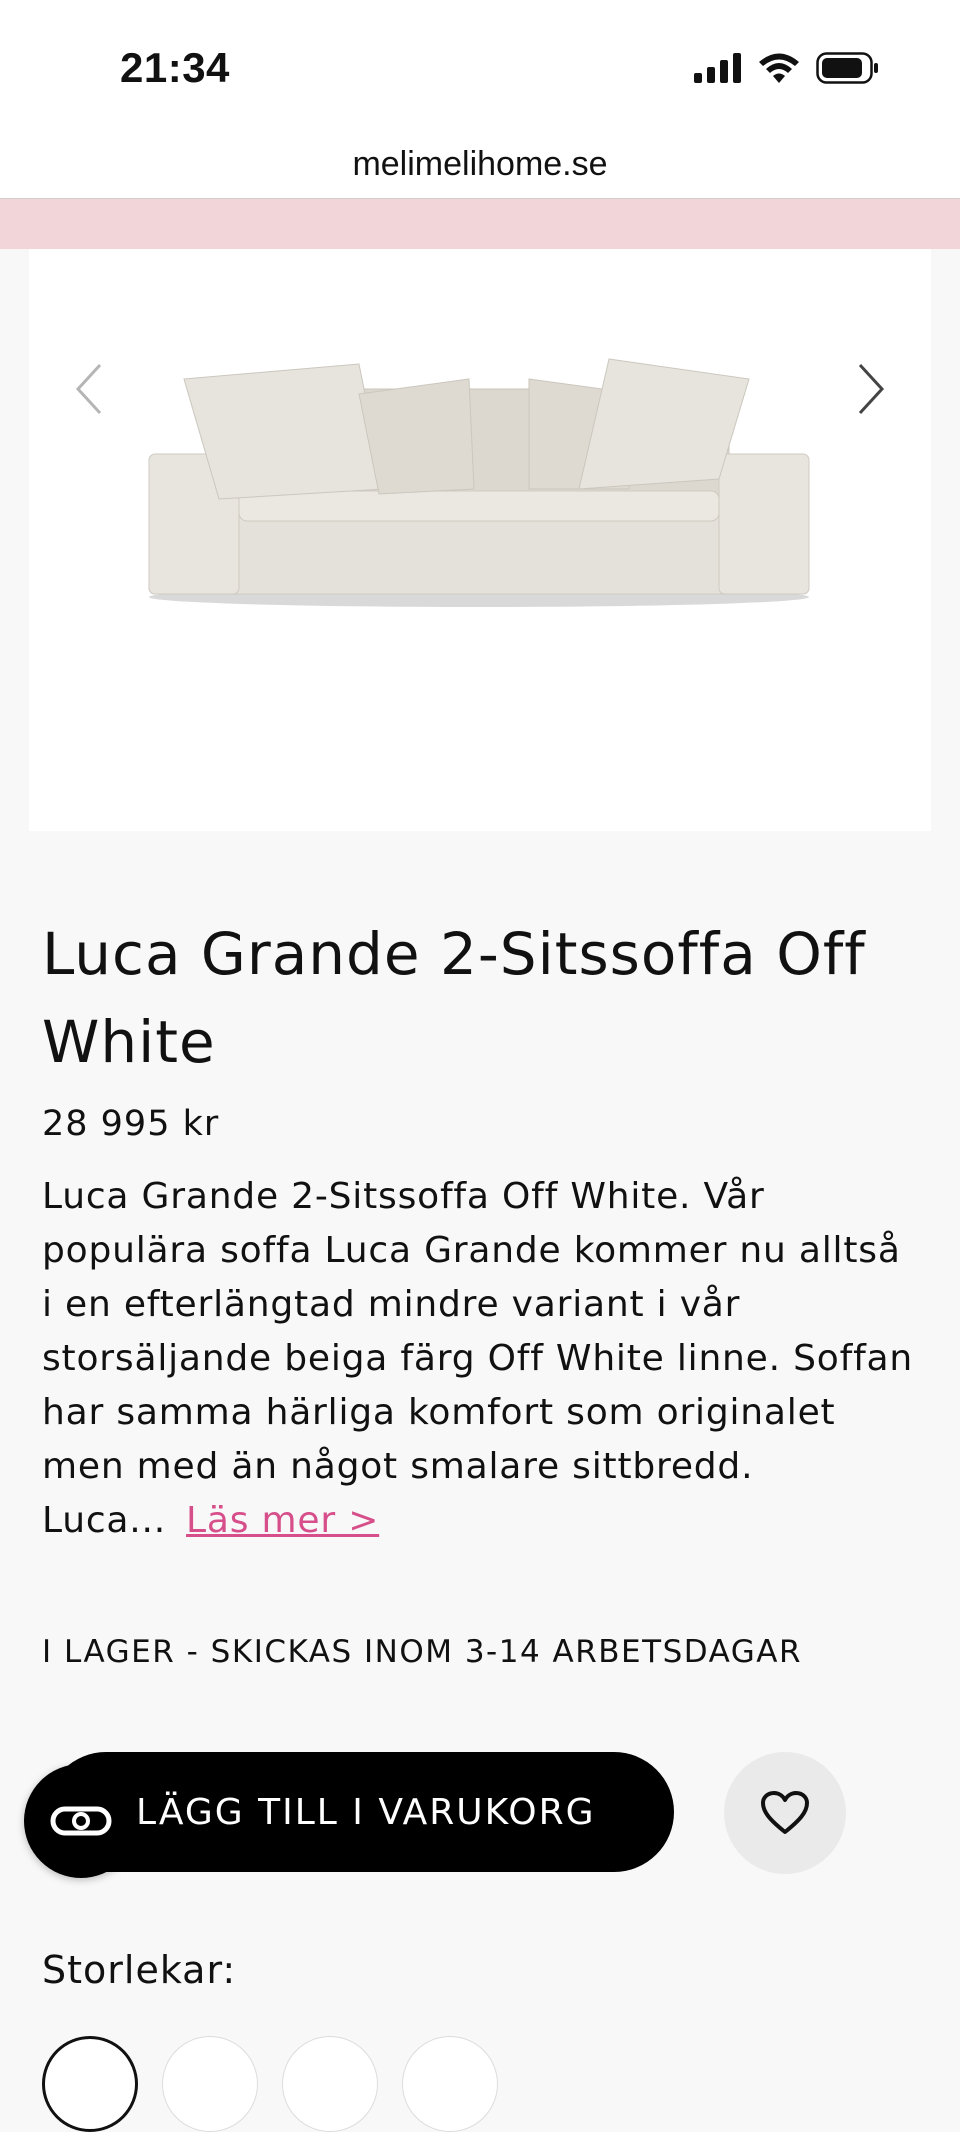 The image size is (960, 2132). What do you see at coordinates (422, 1652) in the screenshot?
I see `stock-status: I LAGER - SKICKAS INOM 3-14 ARBETSDAGAR` at bounding box center [422, 1652].